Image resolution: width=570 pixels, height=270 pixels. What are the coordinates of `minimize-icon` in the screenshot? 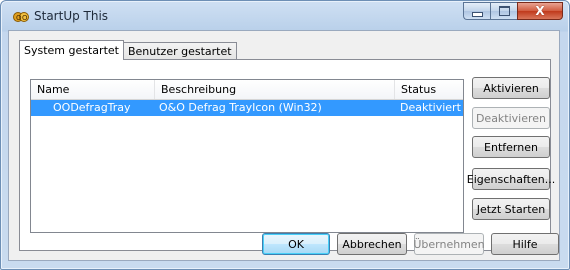 It's located at (477, 14).